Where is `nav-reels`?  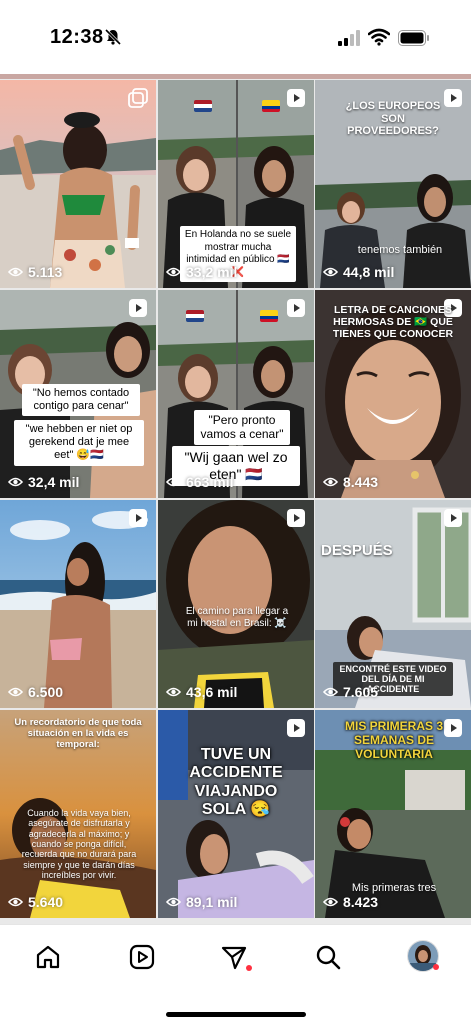 nav-reels is located at coordinates (143, 958).